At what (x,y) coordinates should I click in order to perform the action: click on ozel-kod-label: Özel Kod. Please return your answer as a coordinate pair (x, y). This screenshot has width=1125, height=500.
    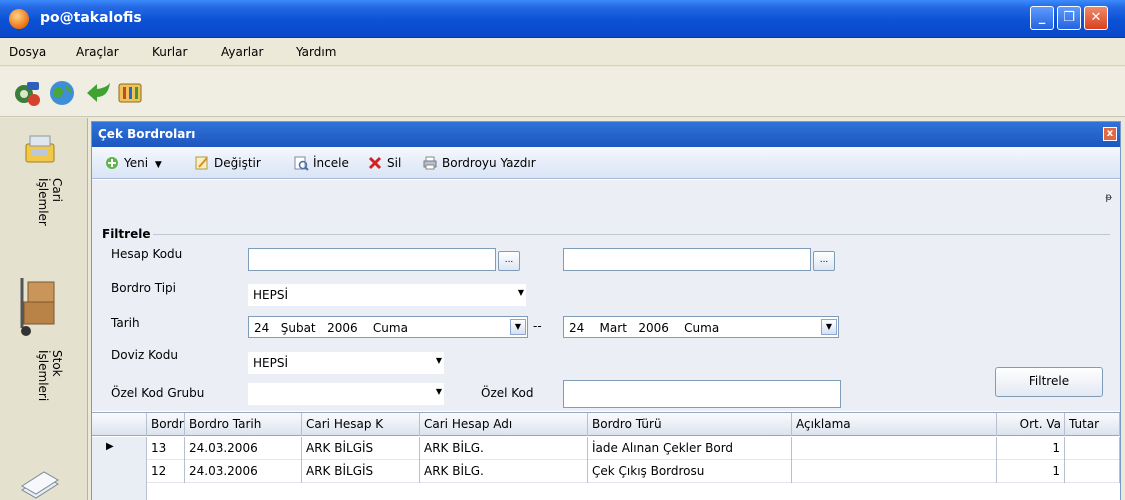
    Looking at the image, I should click on (507, 393).